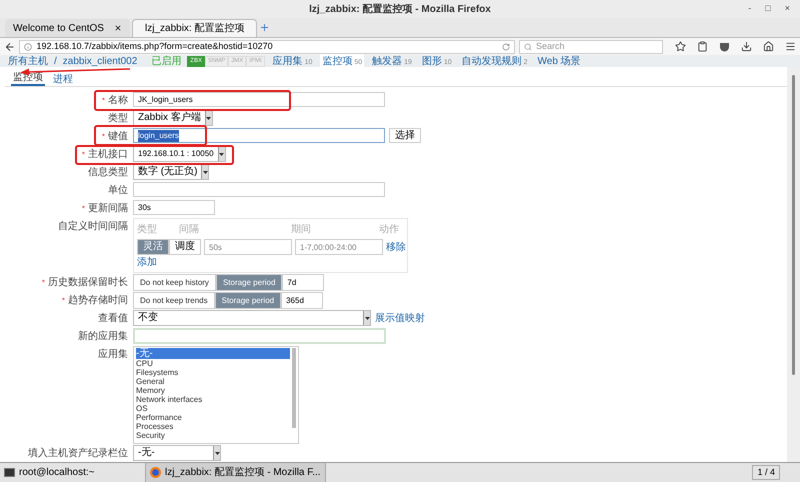 The width and height of the screenshot is (800, 482). Describe the element at coordinates (88, 283) in the screenshot. I see `field-label: 历史数据保留时长` at that location.